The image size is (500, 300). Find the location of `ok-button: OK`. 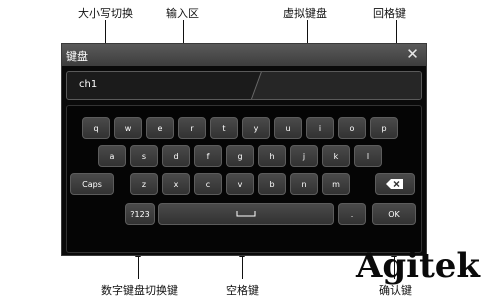

ok-button: OK is located at coordinates (394, 214).